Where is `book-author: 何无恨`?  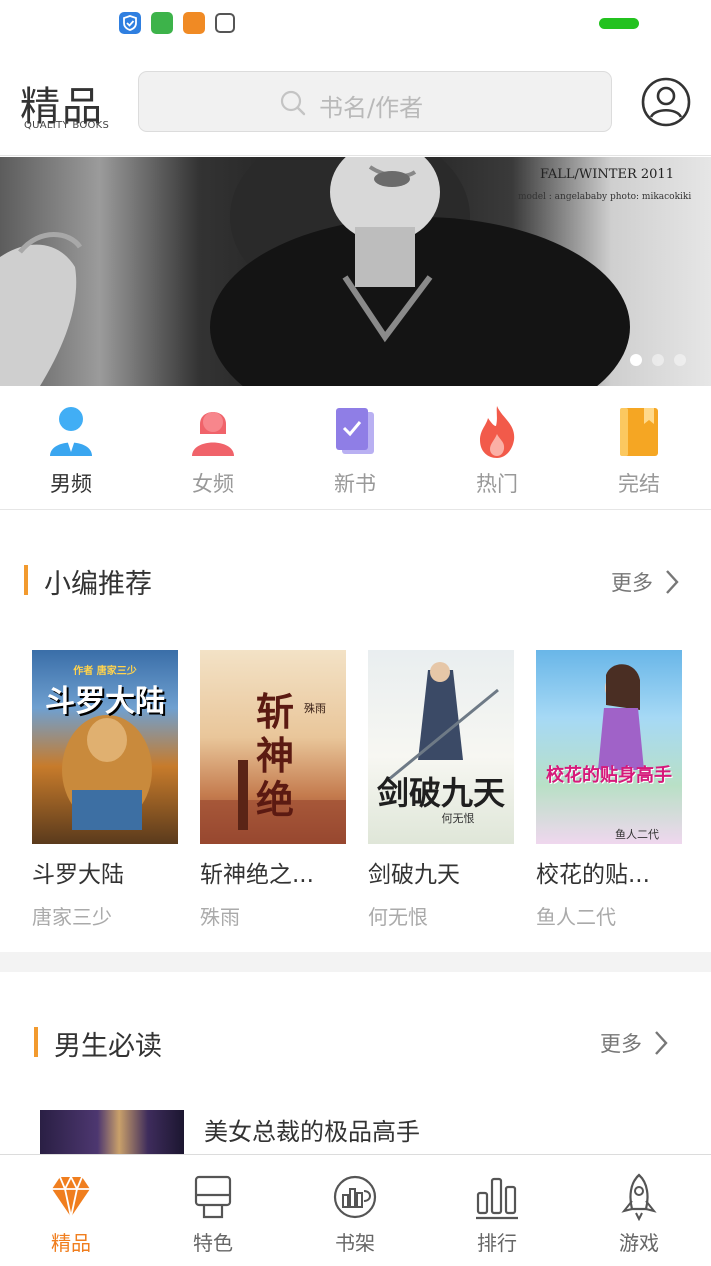
book-author: 何无恨 is located at coordinates (398, 917).